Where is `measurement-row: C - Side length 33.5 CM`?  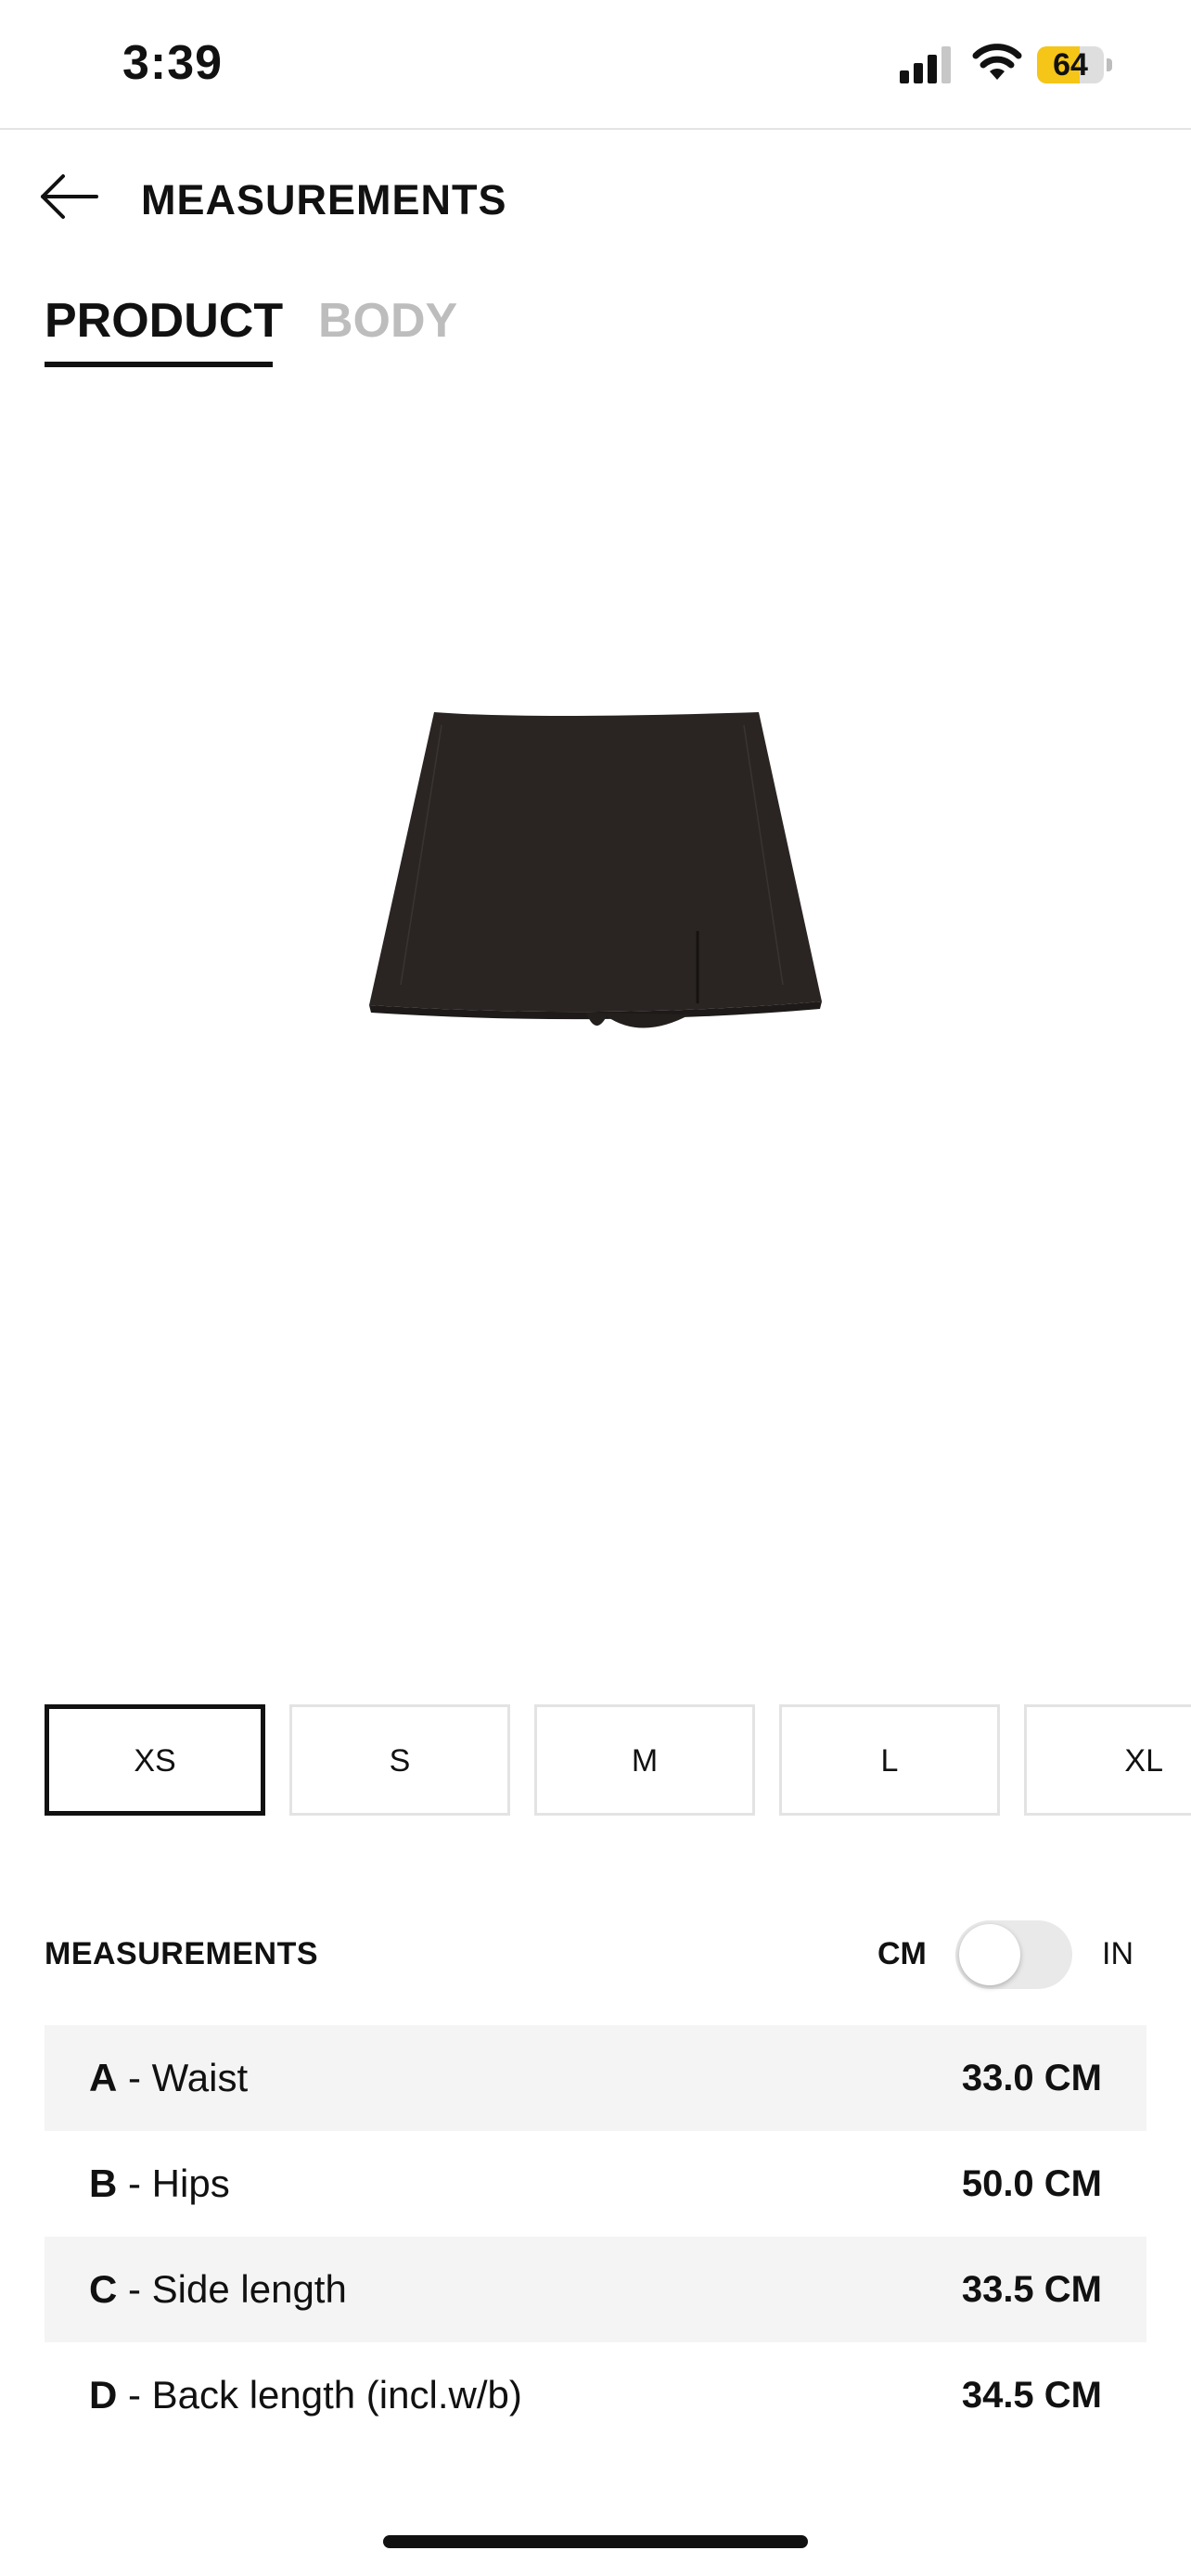
measurement-row: C - Side length 33.5 CM is located at coordinates (595, 2289).